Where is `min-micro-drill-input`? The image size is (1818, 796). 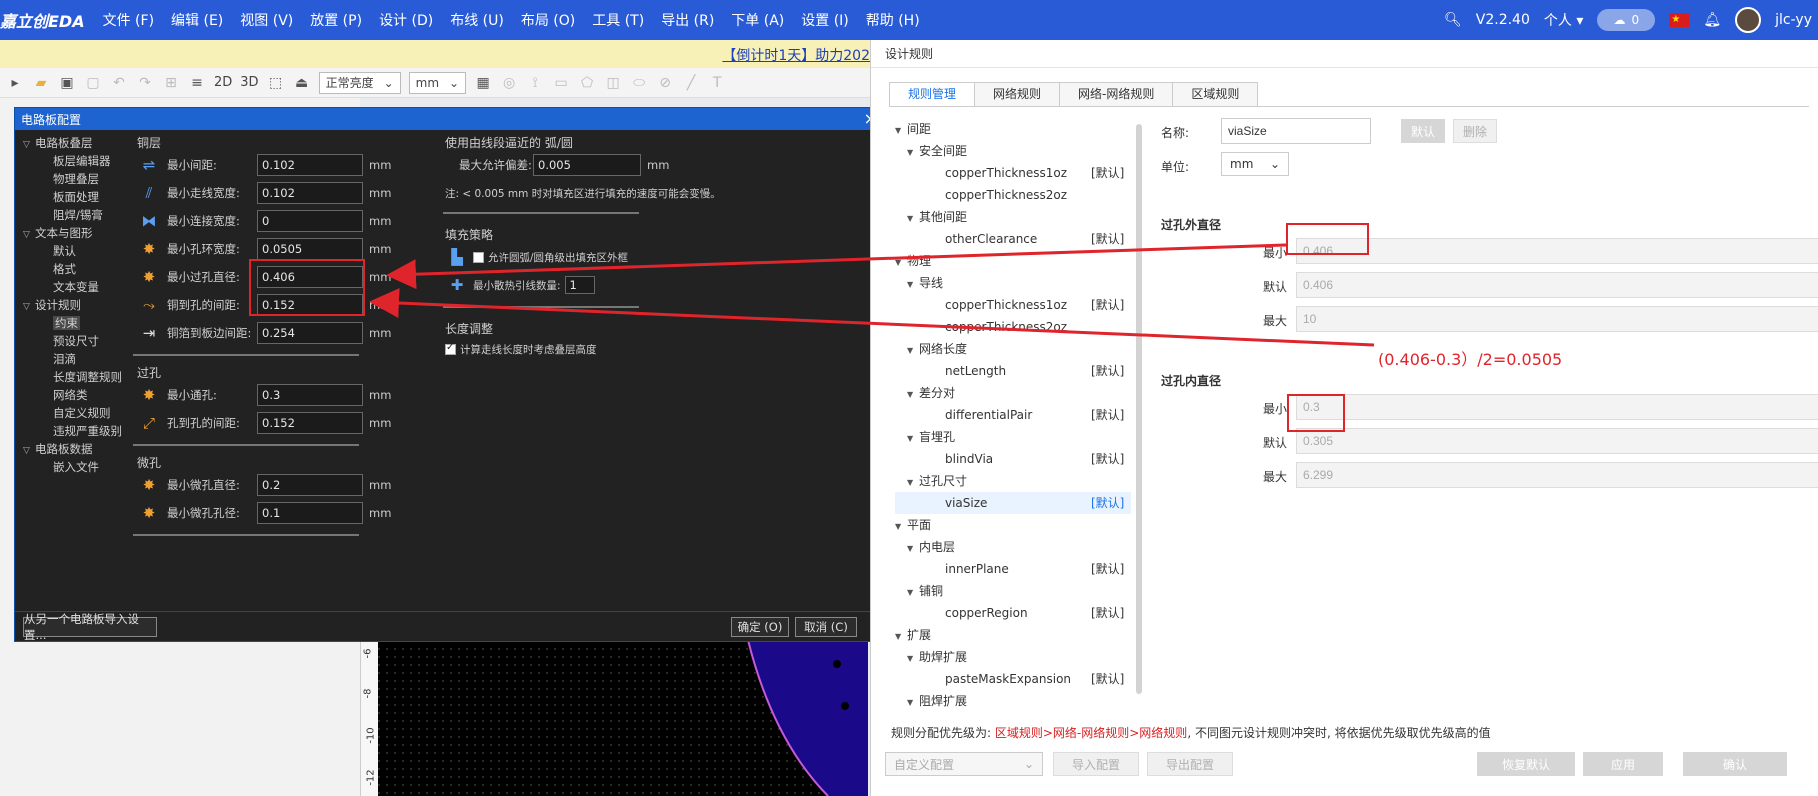
min-micro-drill-input is located at coordinates (310, 513).